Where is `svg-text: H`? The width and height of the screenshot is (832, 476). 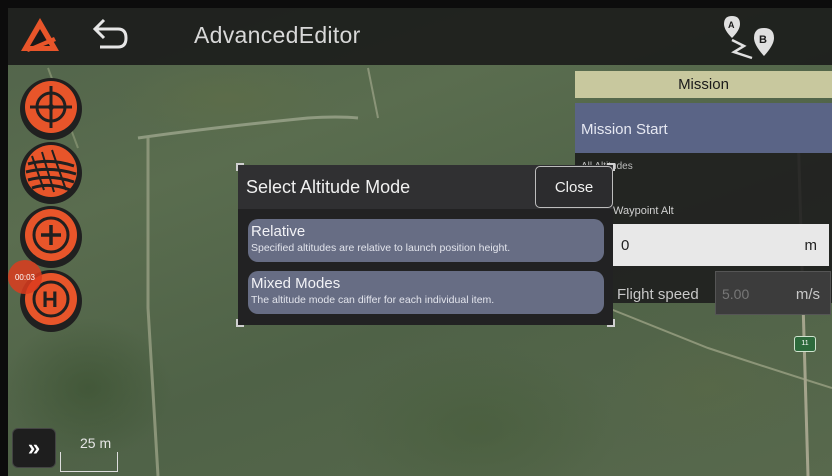 svg-text: H is located at coordinates (50, 299).